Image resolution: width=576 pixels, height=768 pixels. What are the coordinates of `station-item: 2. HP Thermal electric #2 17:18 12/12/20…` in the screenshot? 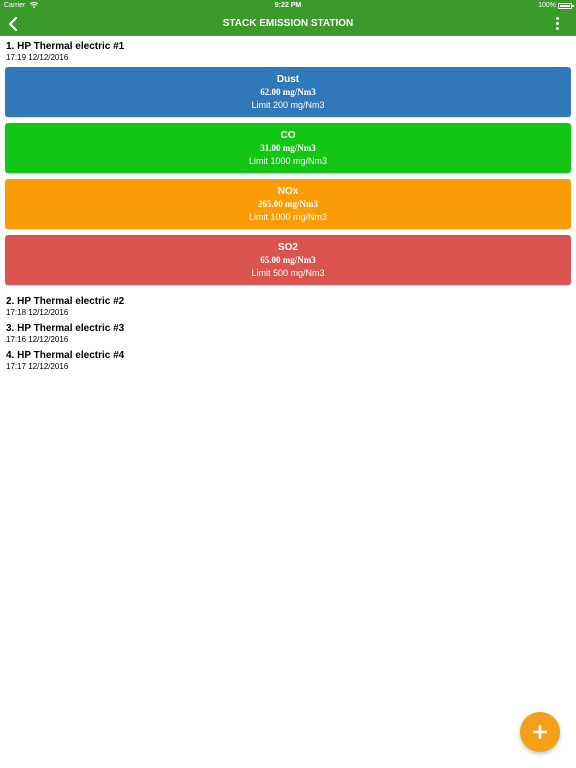 It's located at (288, 304).